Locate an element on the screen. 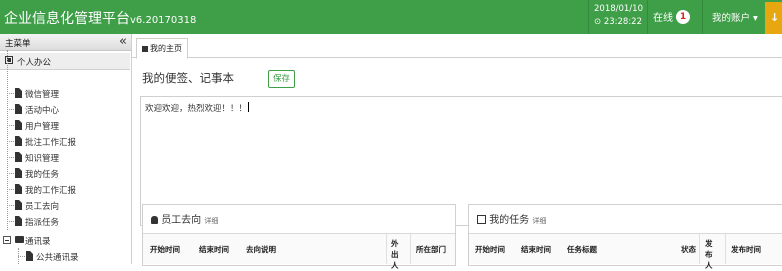 This screenshot has height=271, width=782. tab-bar: 我的主页 is located at coordinates (457, 46).